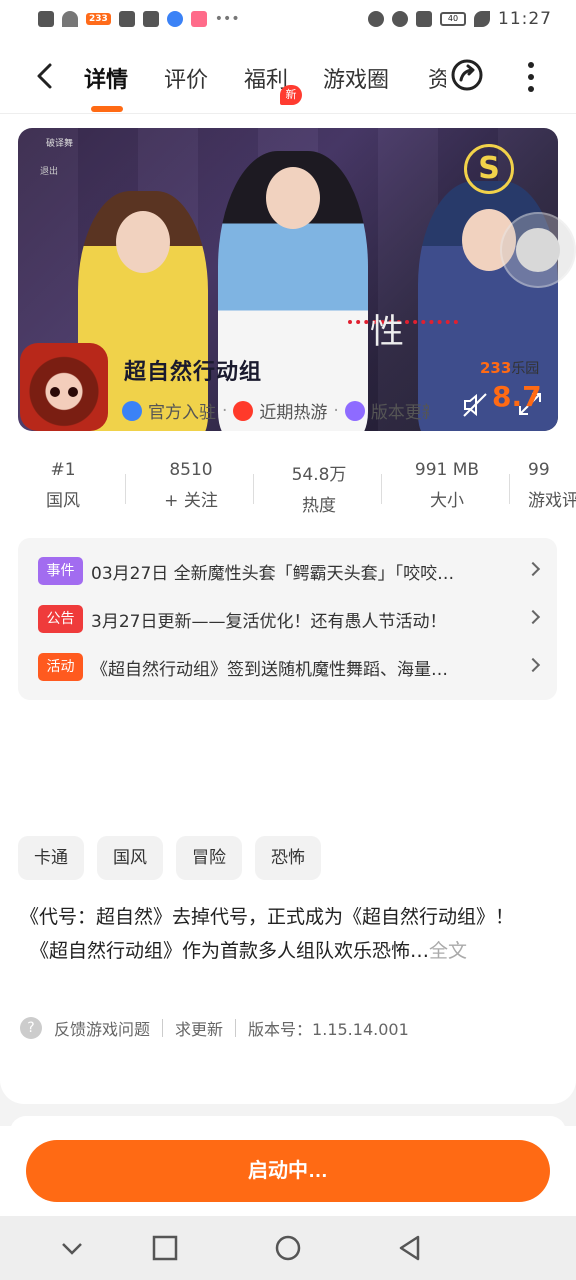 The image size is (576, 1280). What do you see at coordinates (106, 78) in the screenshot?
I see `tab-details: 详情` at bounding box center [106, 78].